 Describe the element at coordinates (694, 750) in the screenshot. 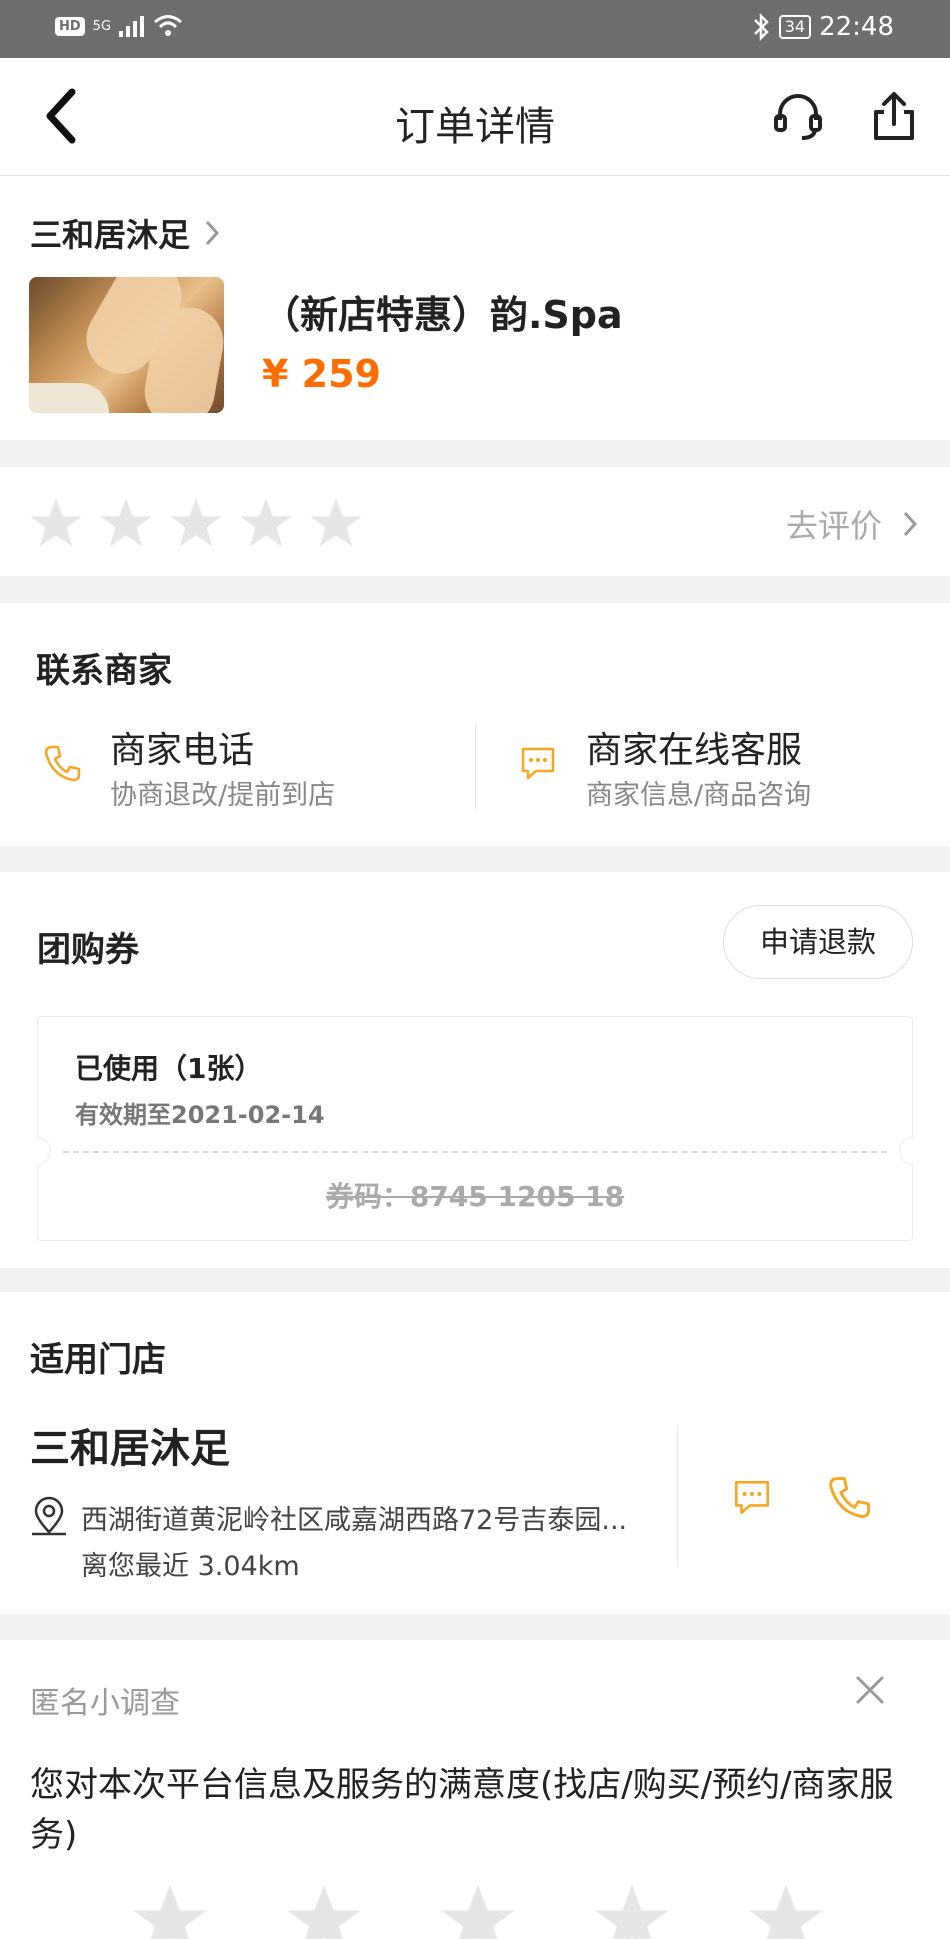

I see `merchant-online-label: 商家在线客服` at that location.